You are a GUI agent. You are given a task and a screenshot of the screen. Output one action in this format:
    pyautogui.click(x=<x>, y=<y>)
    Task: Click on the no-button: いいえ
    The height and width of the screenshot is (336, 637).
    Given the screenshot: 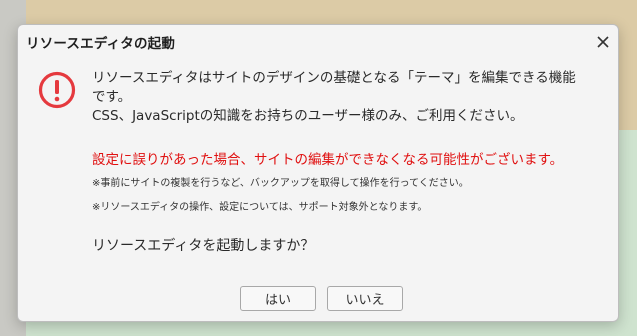 What is the action you would take?
    pyautogui.click(x=365, y=298)
    